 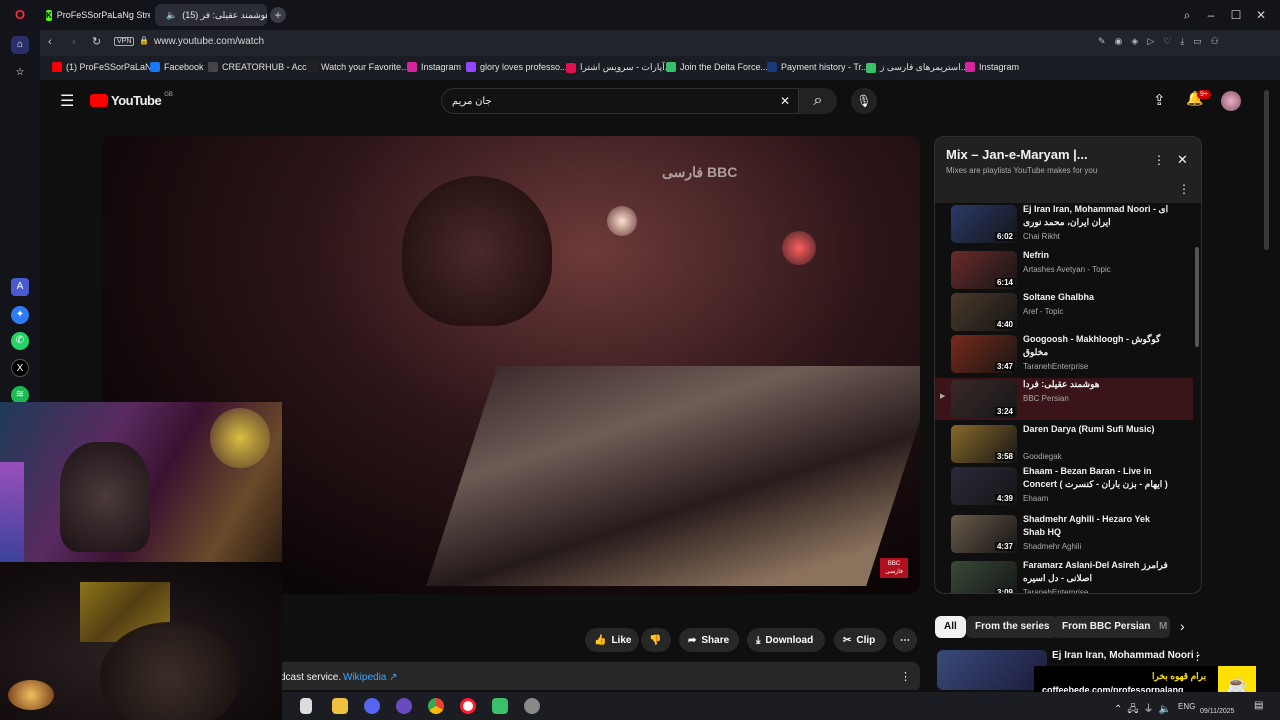 What do you see at coordinates (1064, 399) in the screenshot?
I see `playlist-item: ▶ 3:24 هوشمند عقیلی: فردا BBC Persian` at bounding box center [1064, 399].